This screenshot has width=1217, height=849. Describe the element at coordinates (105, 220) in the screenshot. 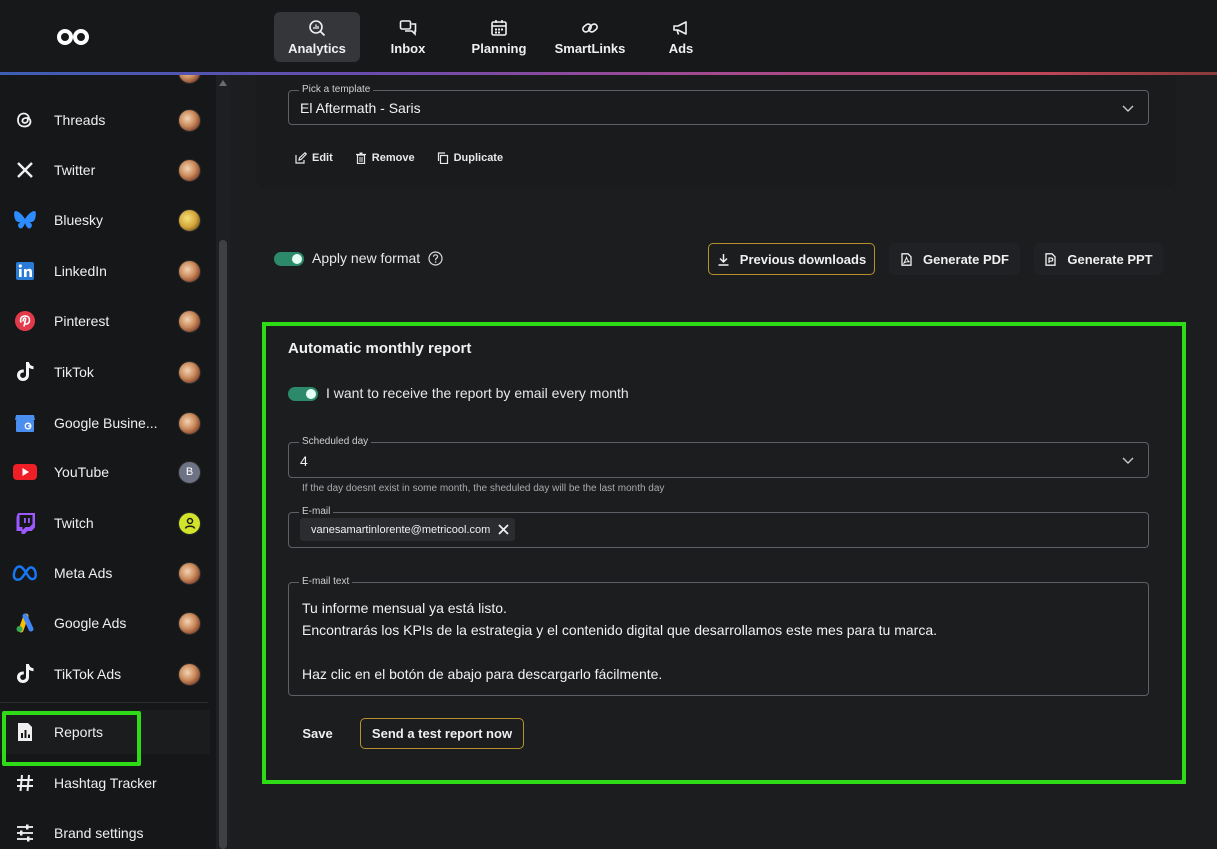

I see `sidebar-item-bluesky: Bluesky` at that location.